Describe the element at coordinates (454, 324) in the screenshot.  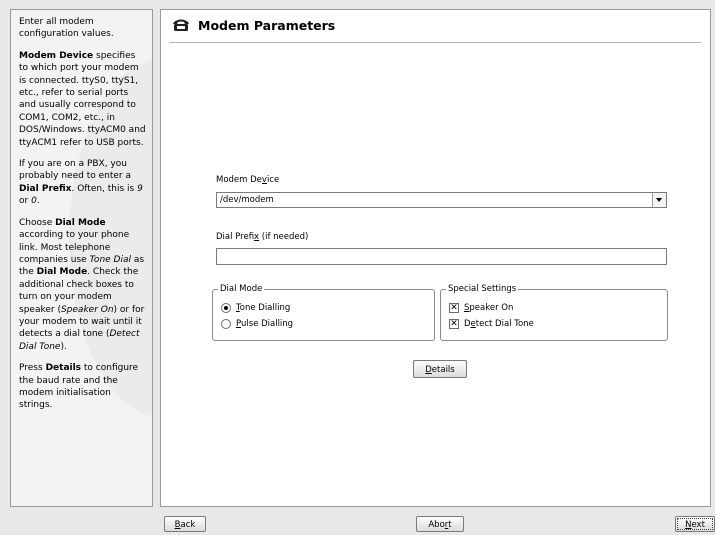
I see `detect-dial-tone-checkbox: ✕` at that location.